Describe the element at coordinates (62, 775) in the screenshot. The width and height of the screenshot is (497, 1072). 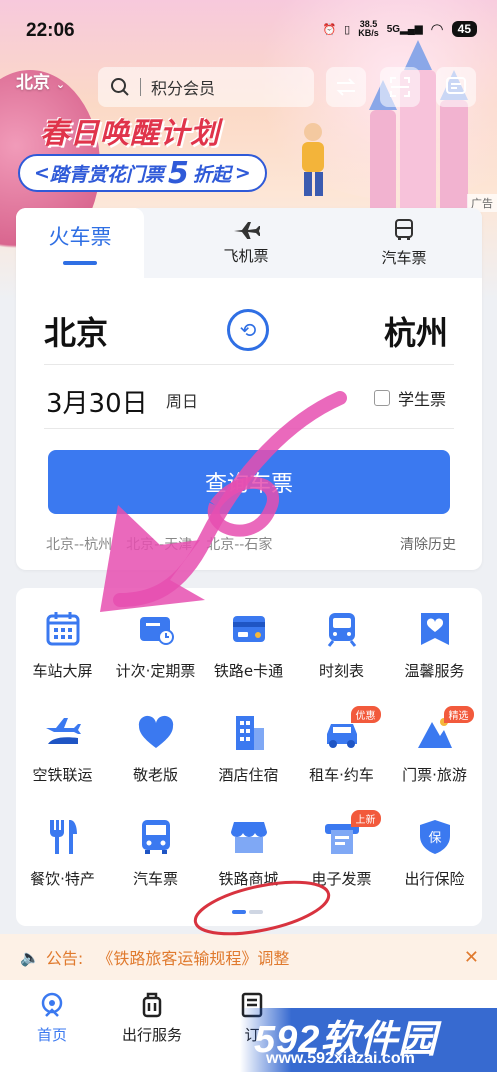
I see `service-label: 空铁联运` at that location.